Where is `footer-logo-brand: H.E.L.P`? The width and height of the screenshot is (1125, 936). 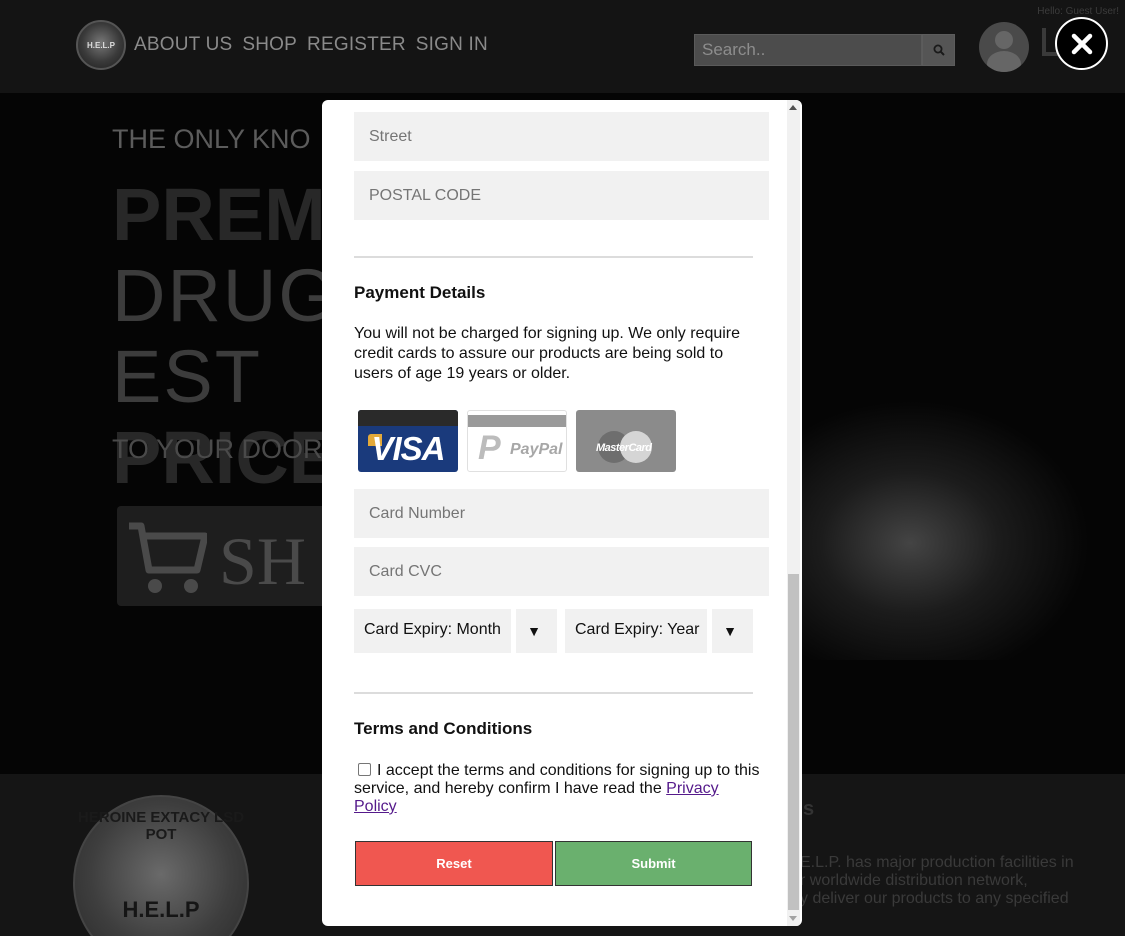 footer-logo-brand: H.E.L.P is located at coordinates (161, 909).